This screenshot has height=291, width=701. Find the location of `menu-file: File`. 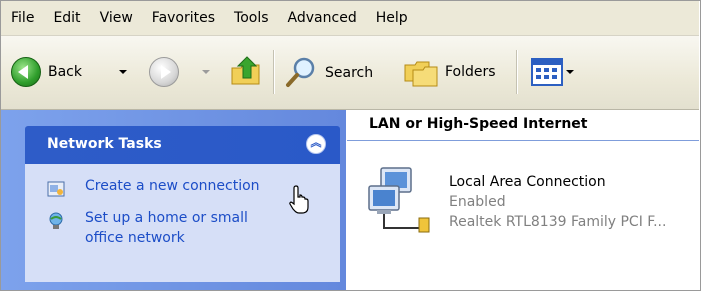

menu-file: File is located at coordinates (22, 18).